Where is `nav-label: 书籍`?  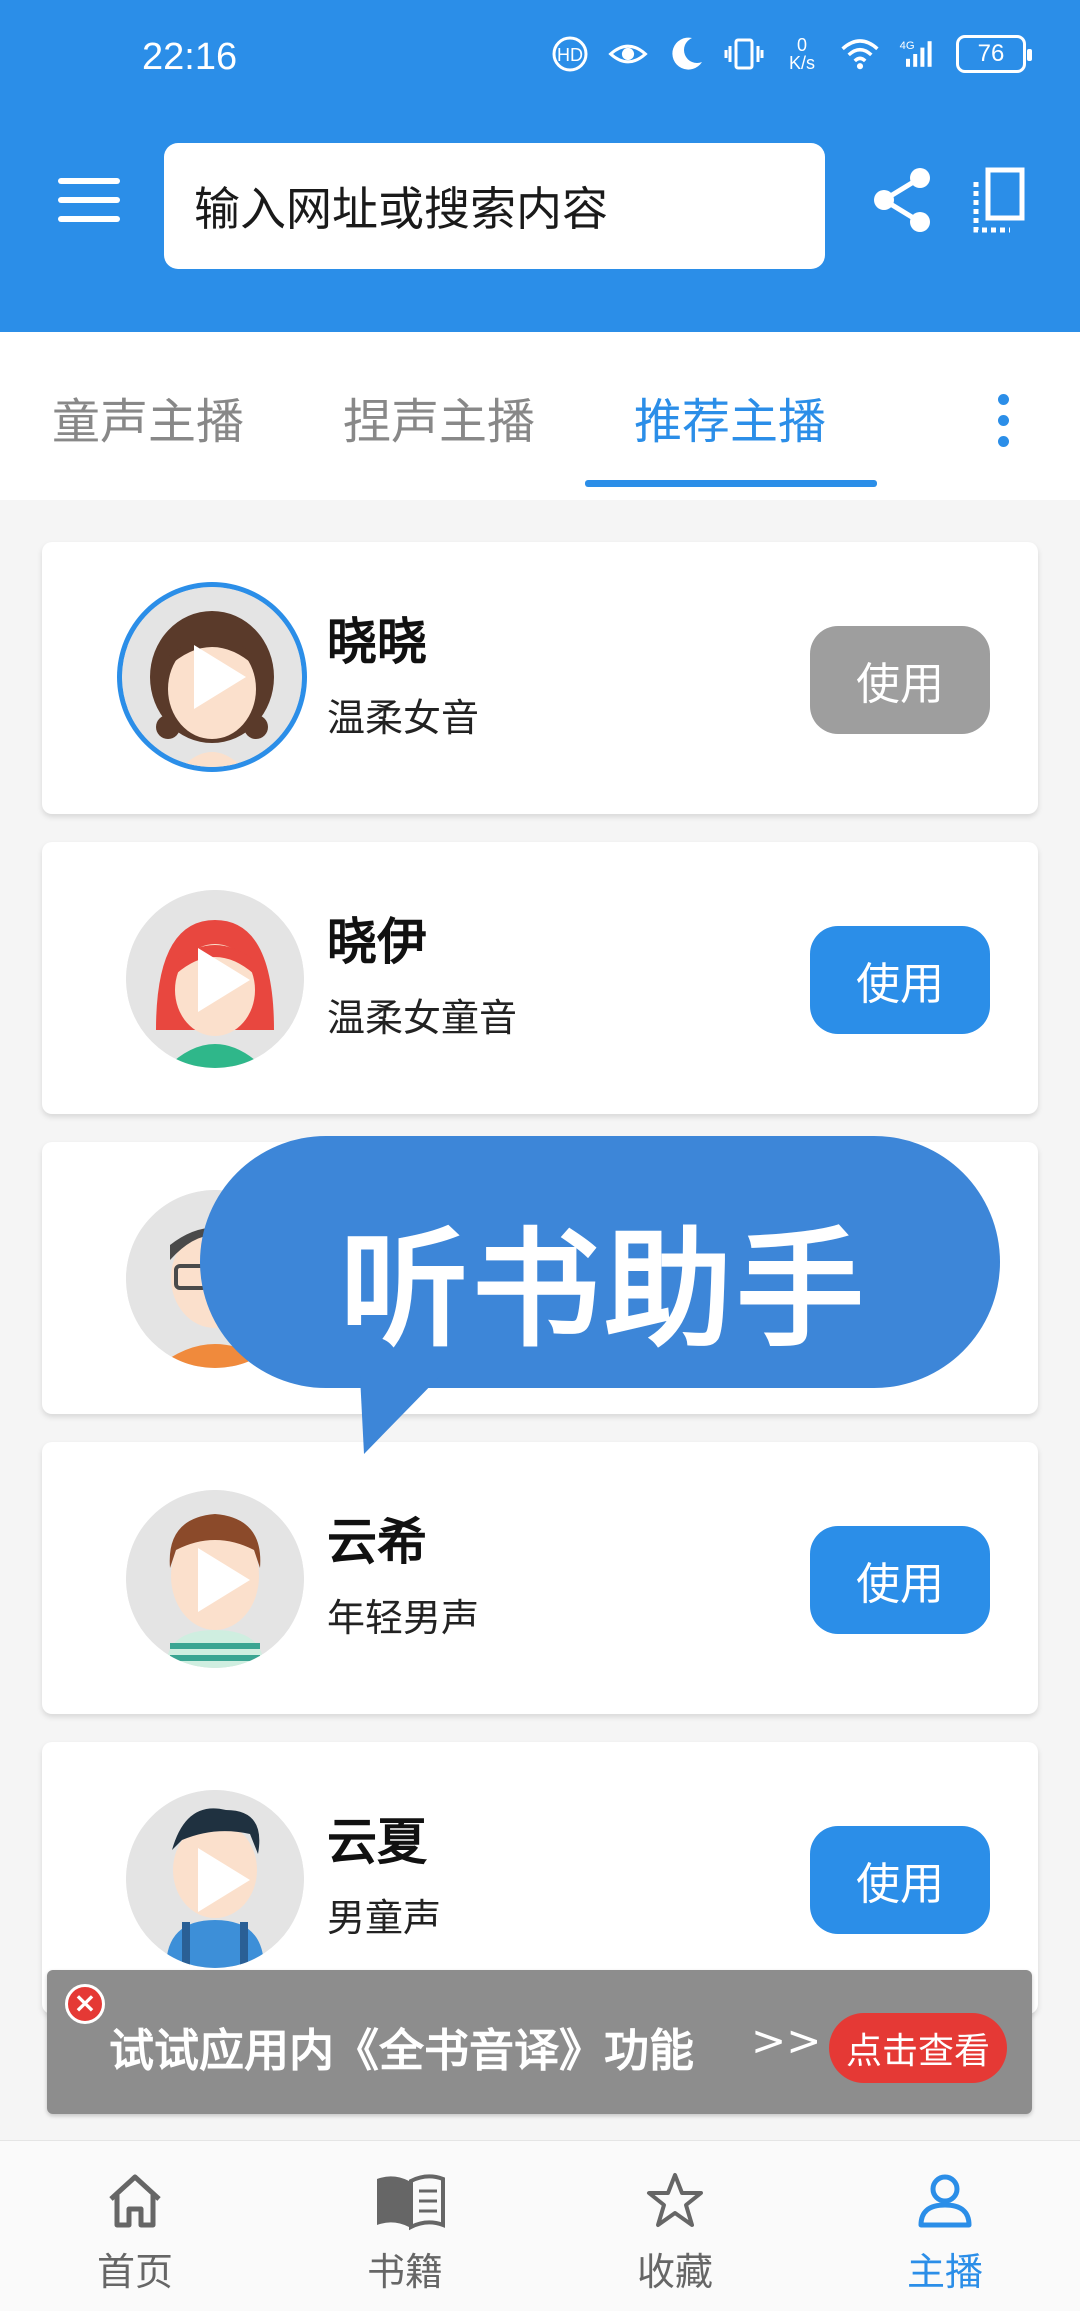
nav-label: 书籍 is located at coordinates (404, 2272).